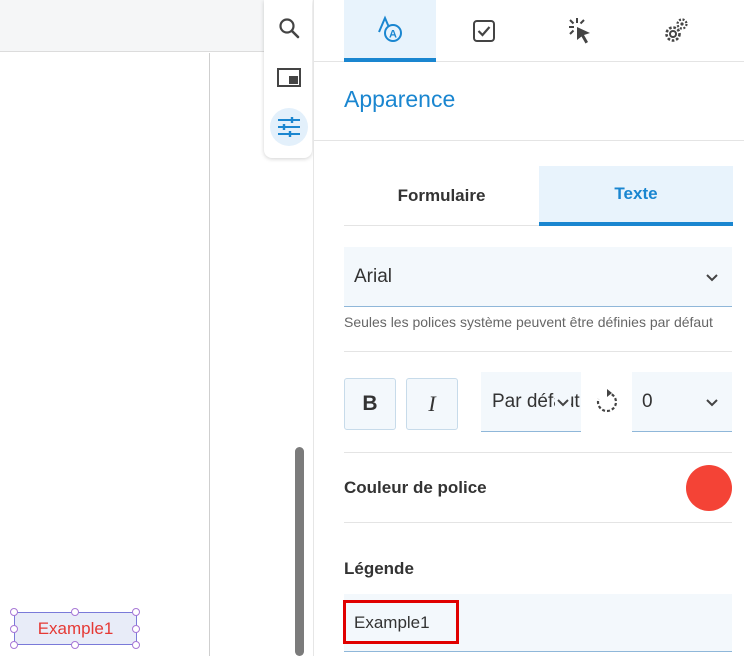 The width and height of the screenshot is (744, 656). I want to click on font-color-label: Couleur de police, so click(415, 487).